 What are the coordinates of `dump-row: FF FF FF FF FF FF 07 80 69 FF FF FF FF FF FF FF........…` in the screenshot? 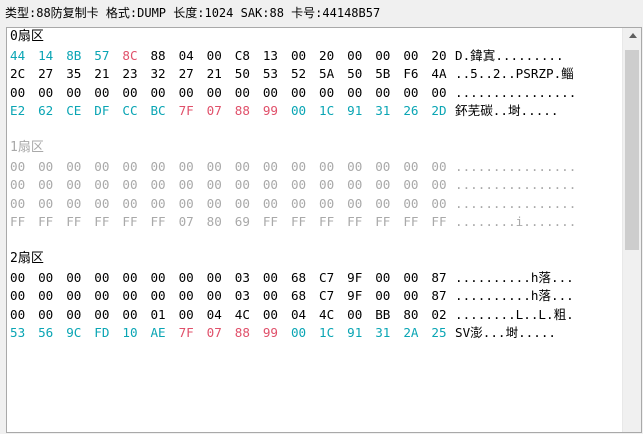 It's located at (315, 222).